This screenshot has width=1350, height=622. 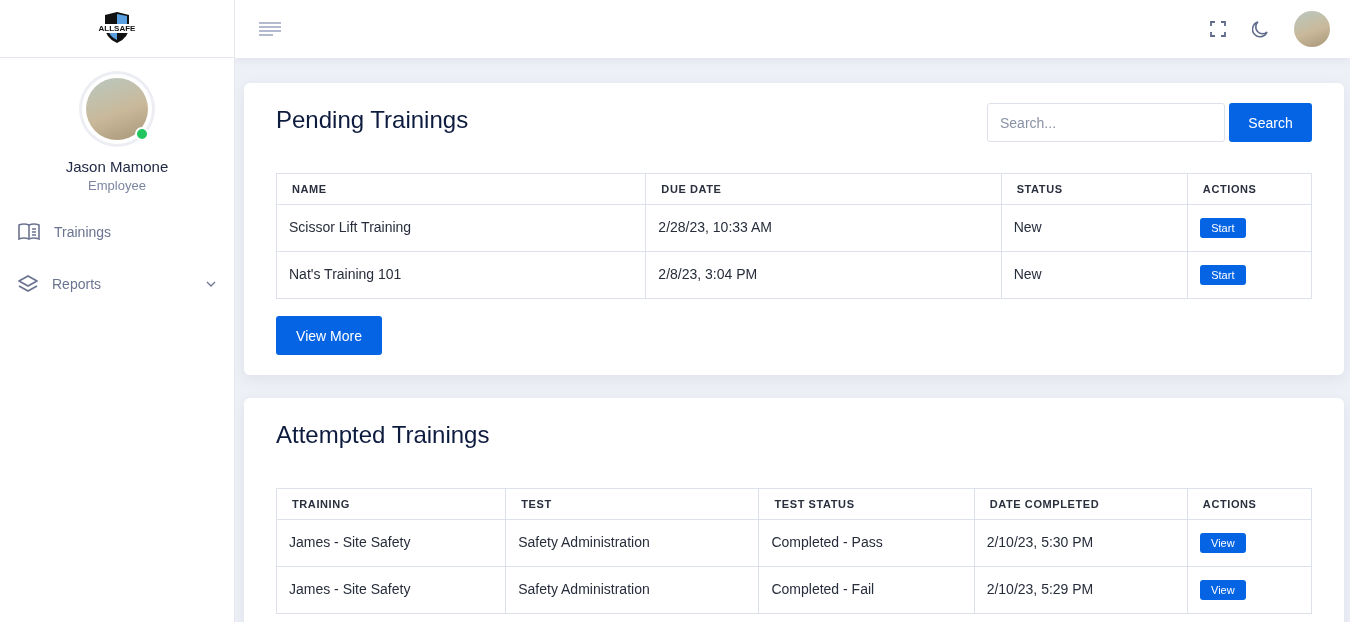 What do you see at coordinates (372, 120) in the screenshot?
I see `card-title: Pending Trainings` at bounding box center [372, 120].